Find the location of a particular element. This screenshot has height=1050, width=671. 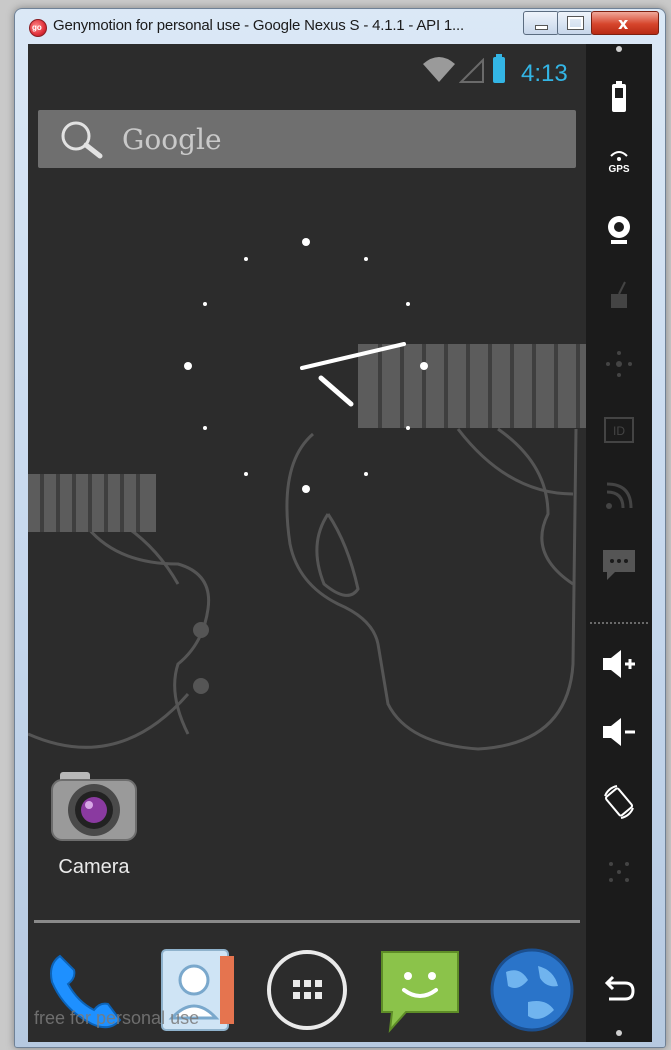

watermark: free for personal use is located at coordinates (117, 1018).